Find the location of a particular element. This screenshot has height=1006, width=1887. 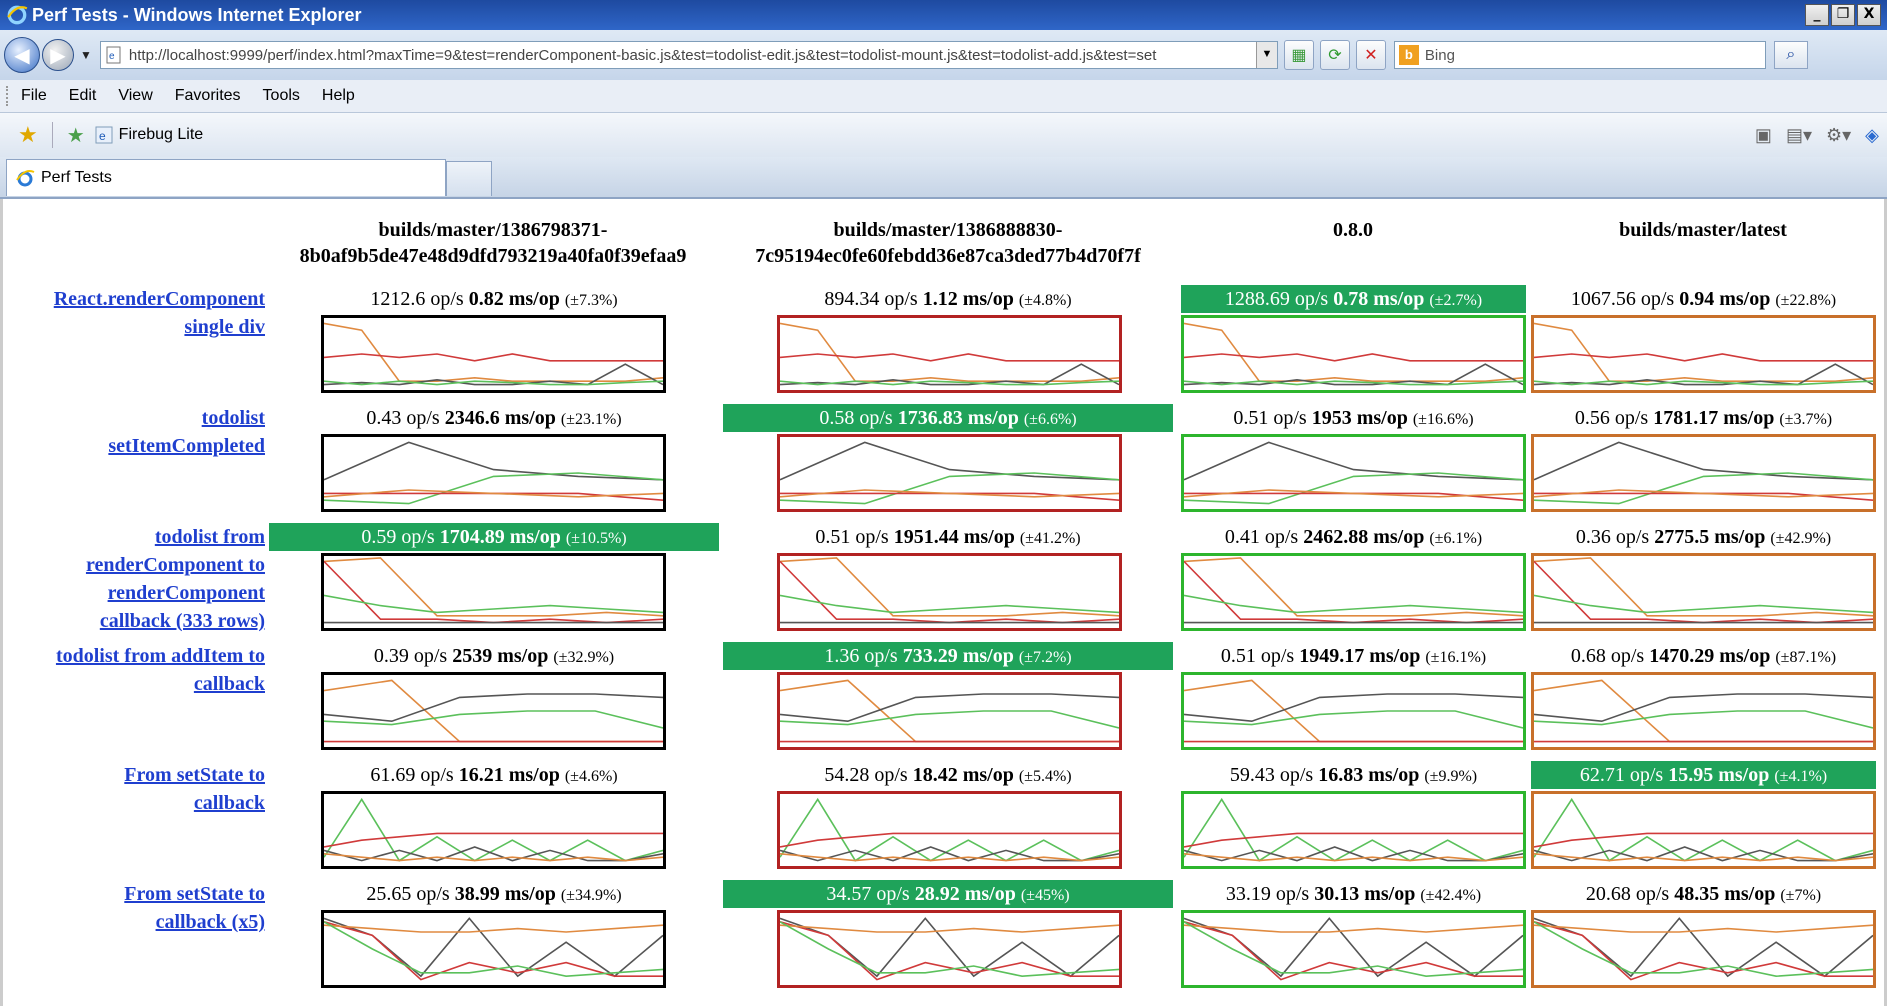

test-name-link: todolist from addItem to callback is located at coordinates (139, 670).